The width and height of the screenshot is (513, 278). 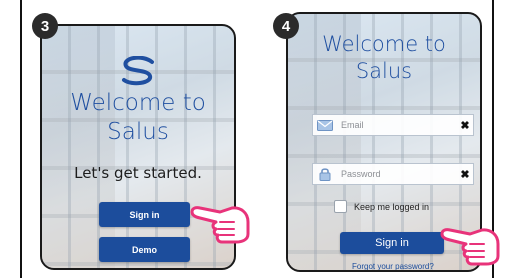 I want to click on tagline: Let's get started., so click(x=138, y=173).